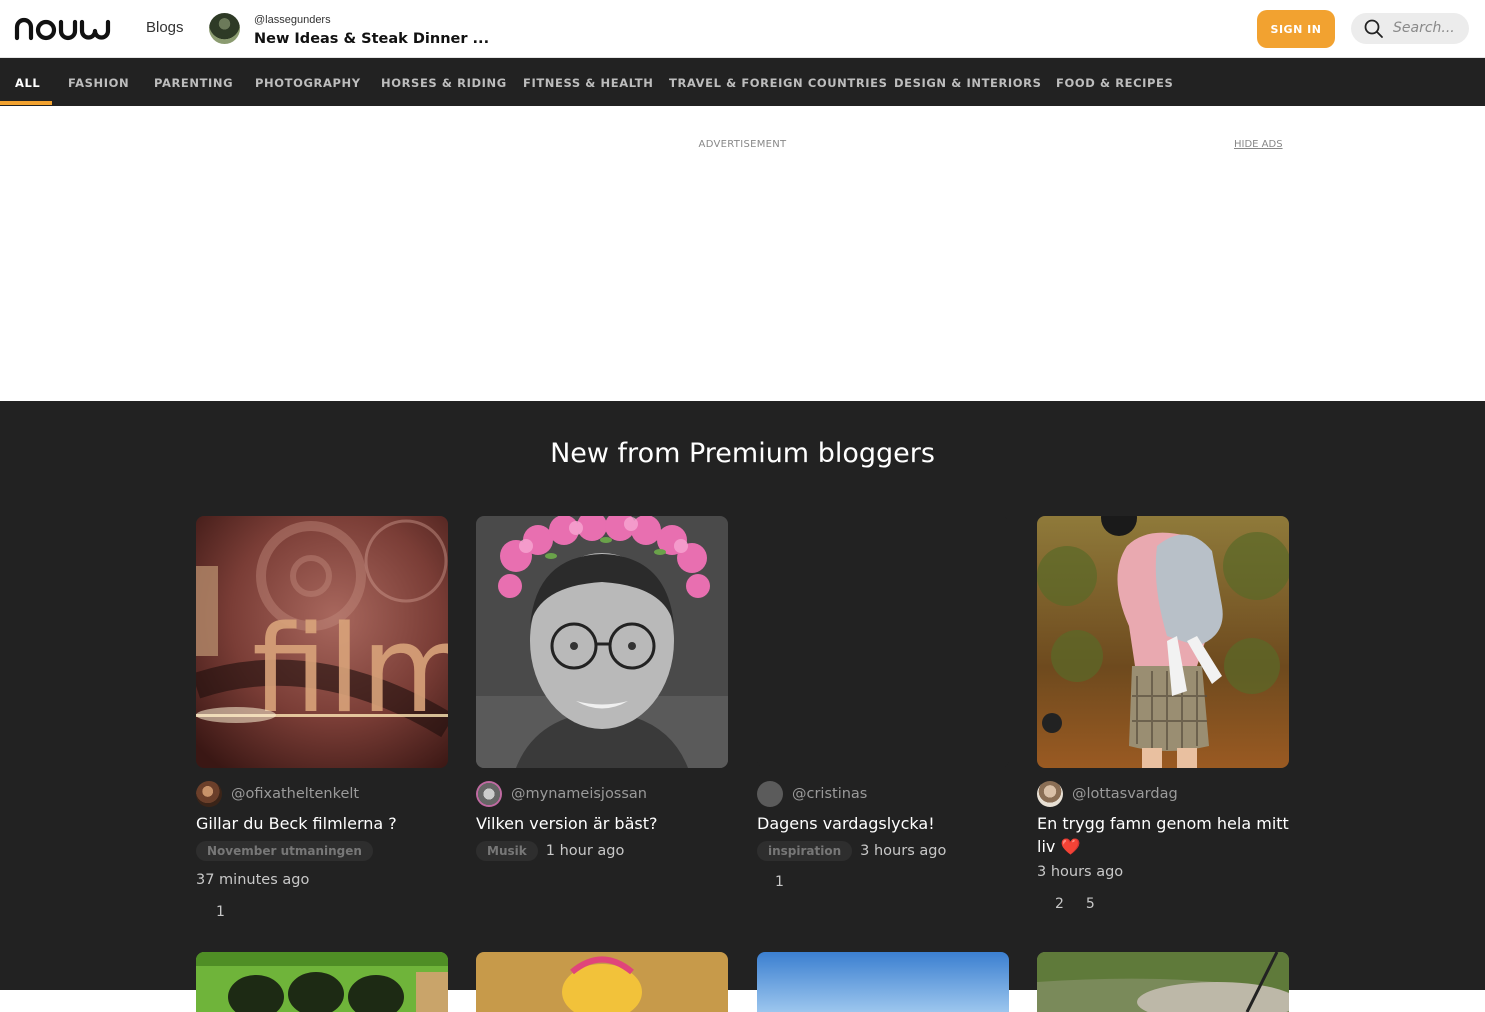  Describe the element at coordinates (1296, 29) in the screenshot. I see `sign-in-button: SIGN IN` at that location.